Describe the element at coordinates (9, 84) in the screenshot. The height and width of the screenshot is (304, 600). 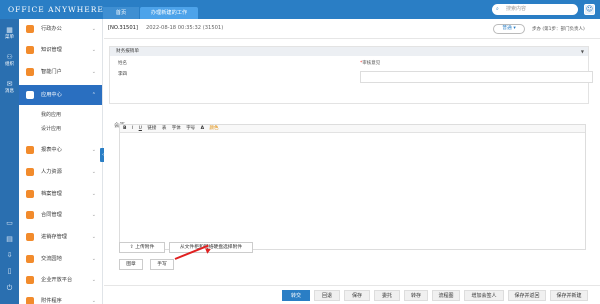
I see `message-icon: ✉` at that location.